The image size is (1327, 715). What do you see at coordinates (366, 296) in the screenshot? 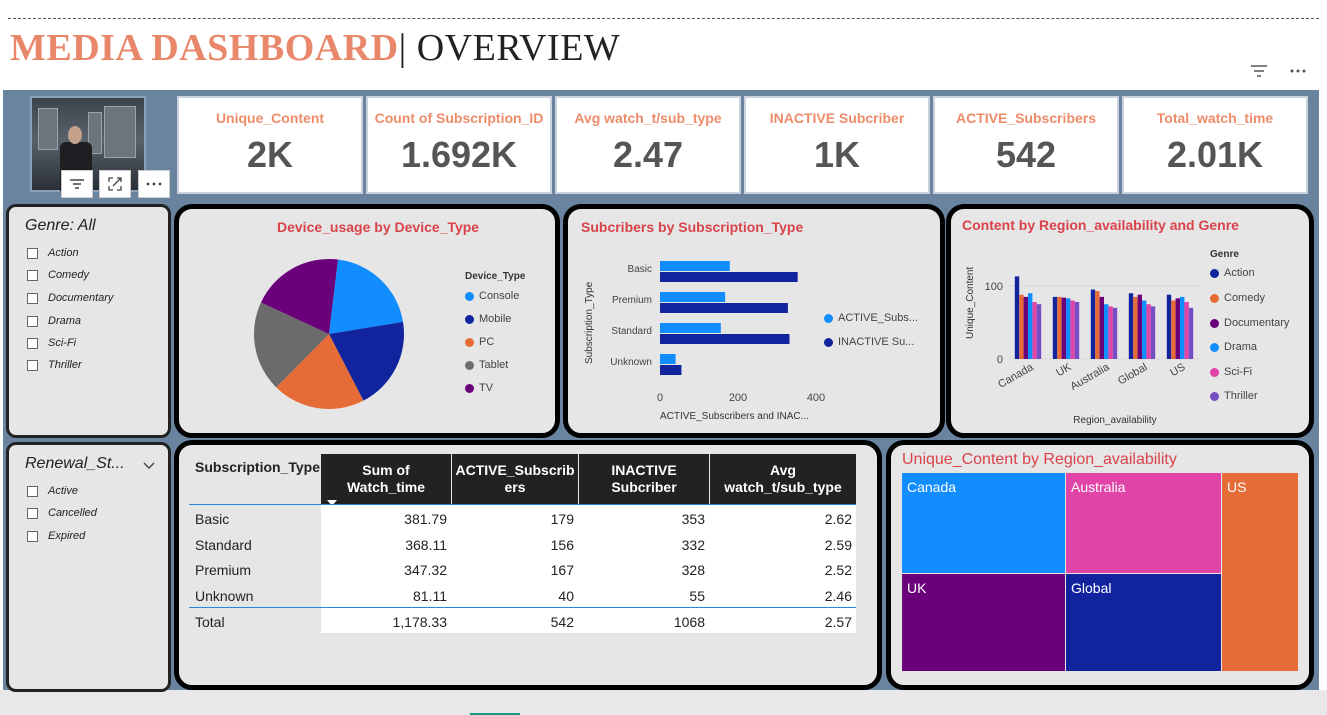
I see `pie-slice-console` at bounding box center [366, 296].